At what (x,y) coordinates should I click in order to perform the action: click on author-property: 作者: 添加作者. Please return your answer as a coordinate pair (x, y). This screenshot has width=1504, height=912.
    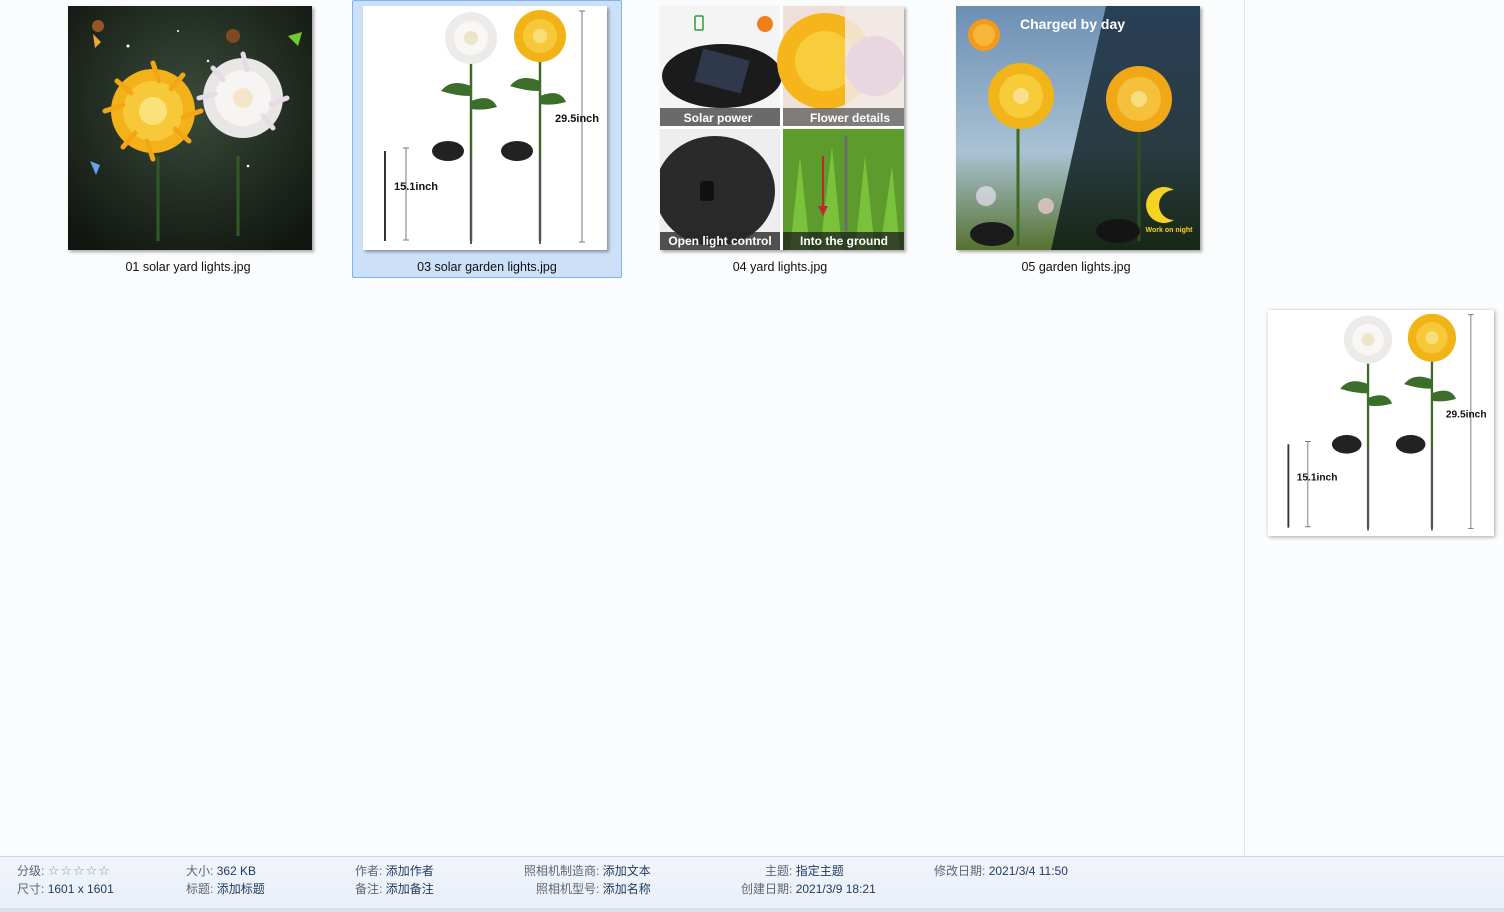
    Looking at the image, I should click on (394, 871).